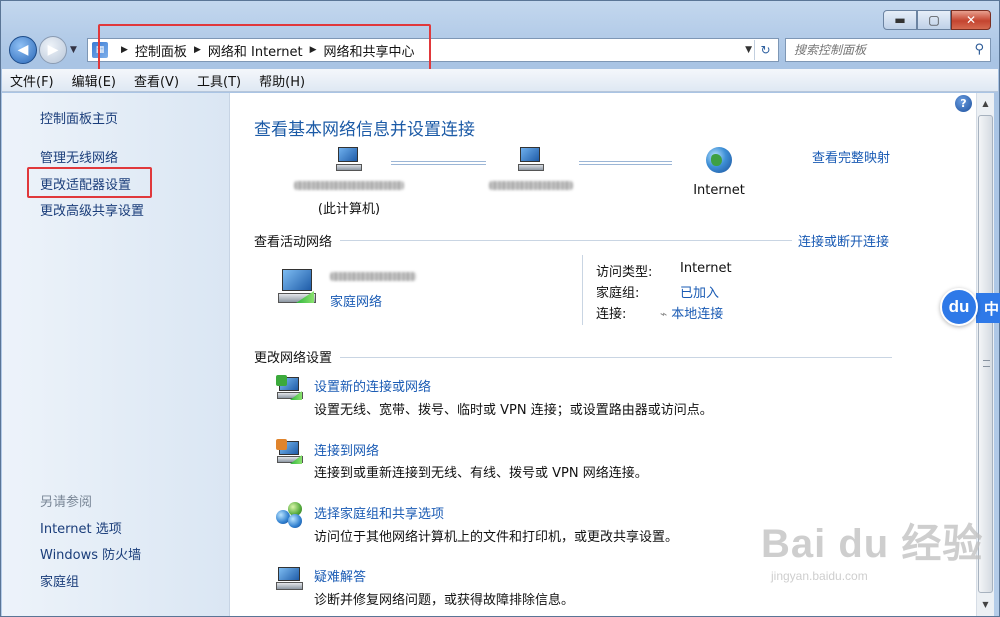 The height and width of the screenshot is (617, 1000). What do you see at coordinates (90, 553) in the screenshot?
I see `sidebar-windows-firewall: Windows 防火墙` at bounding box center [90, 553].